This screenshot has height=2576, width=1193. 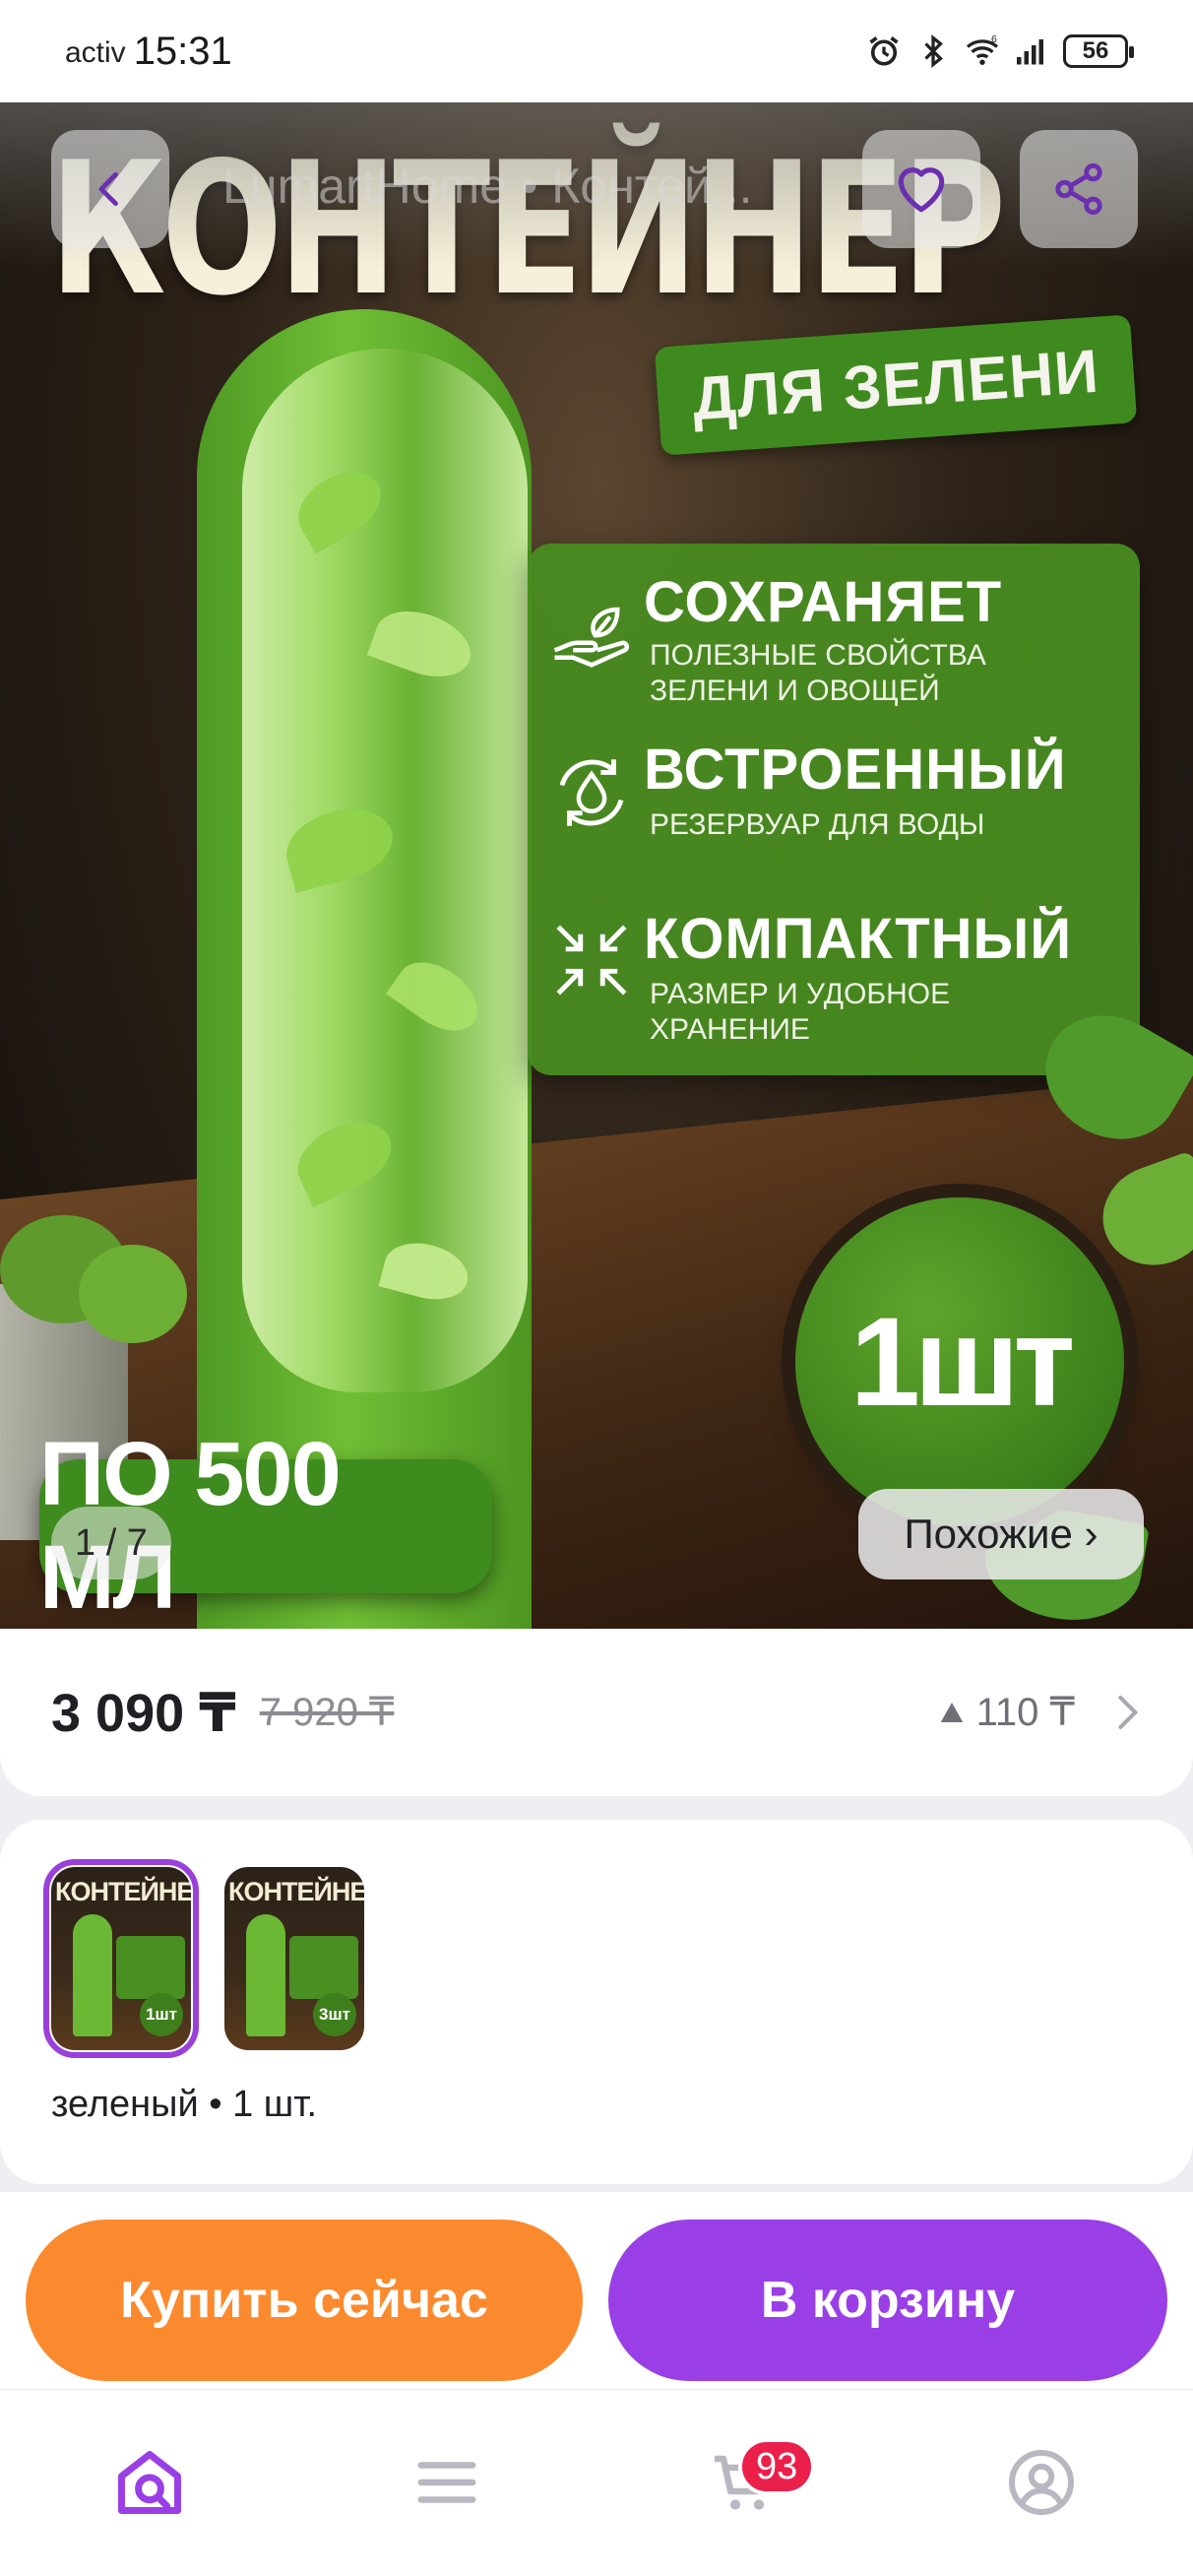 What do you see at coordinates (777, 2466) in the screenshot?
I see `cart-count-badge: 93` at bounding box center [777, 2466].